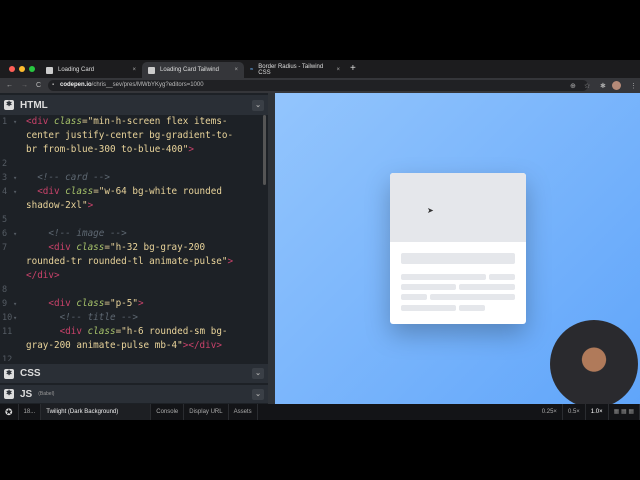  What do you see at coordinates (155, 121) in the screenshot?
I see `code-token: ="min-h-screen flex items-` at bounding box center [155, 121].